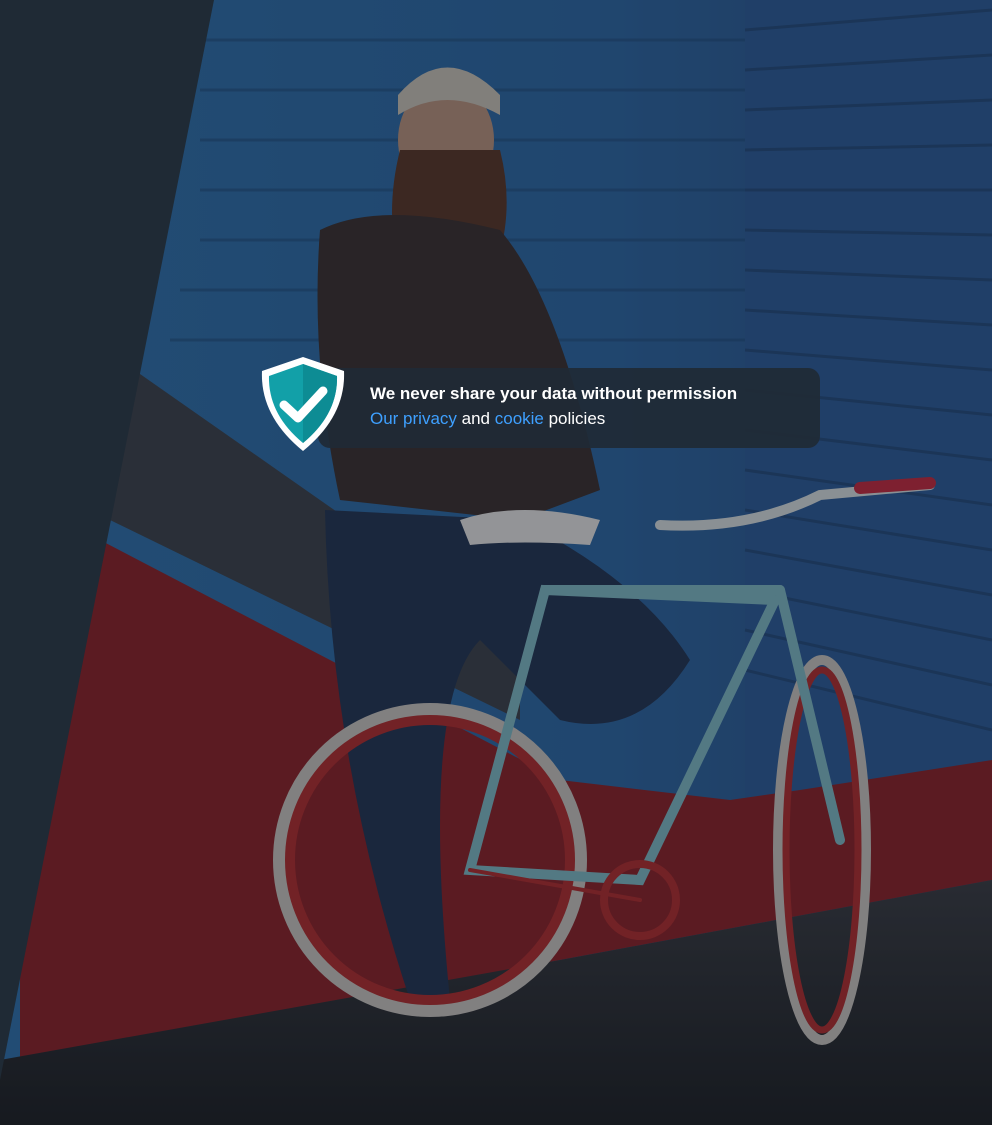  I want to click on and-text: and, so click(475, 418).